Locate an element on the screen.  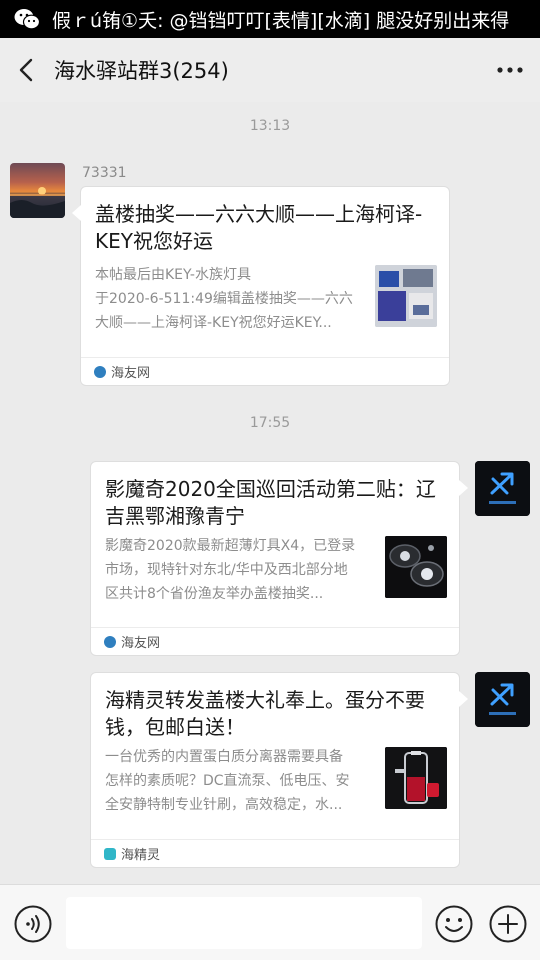
protein-skimmer-thumbnail-image is located at coordinates (416, 778).